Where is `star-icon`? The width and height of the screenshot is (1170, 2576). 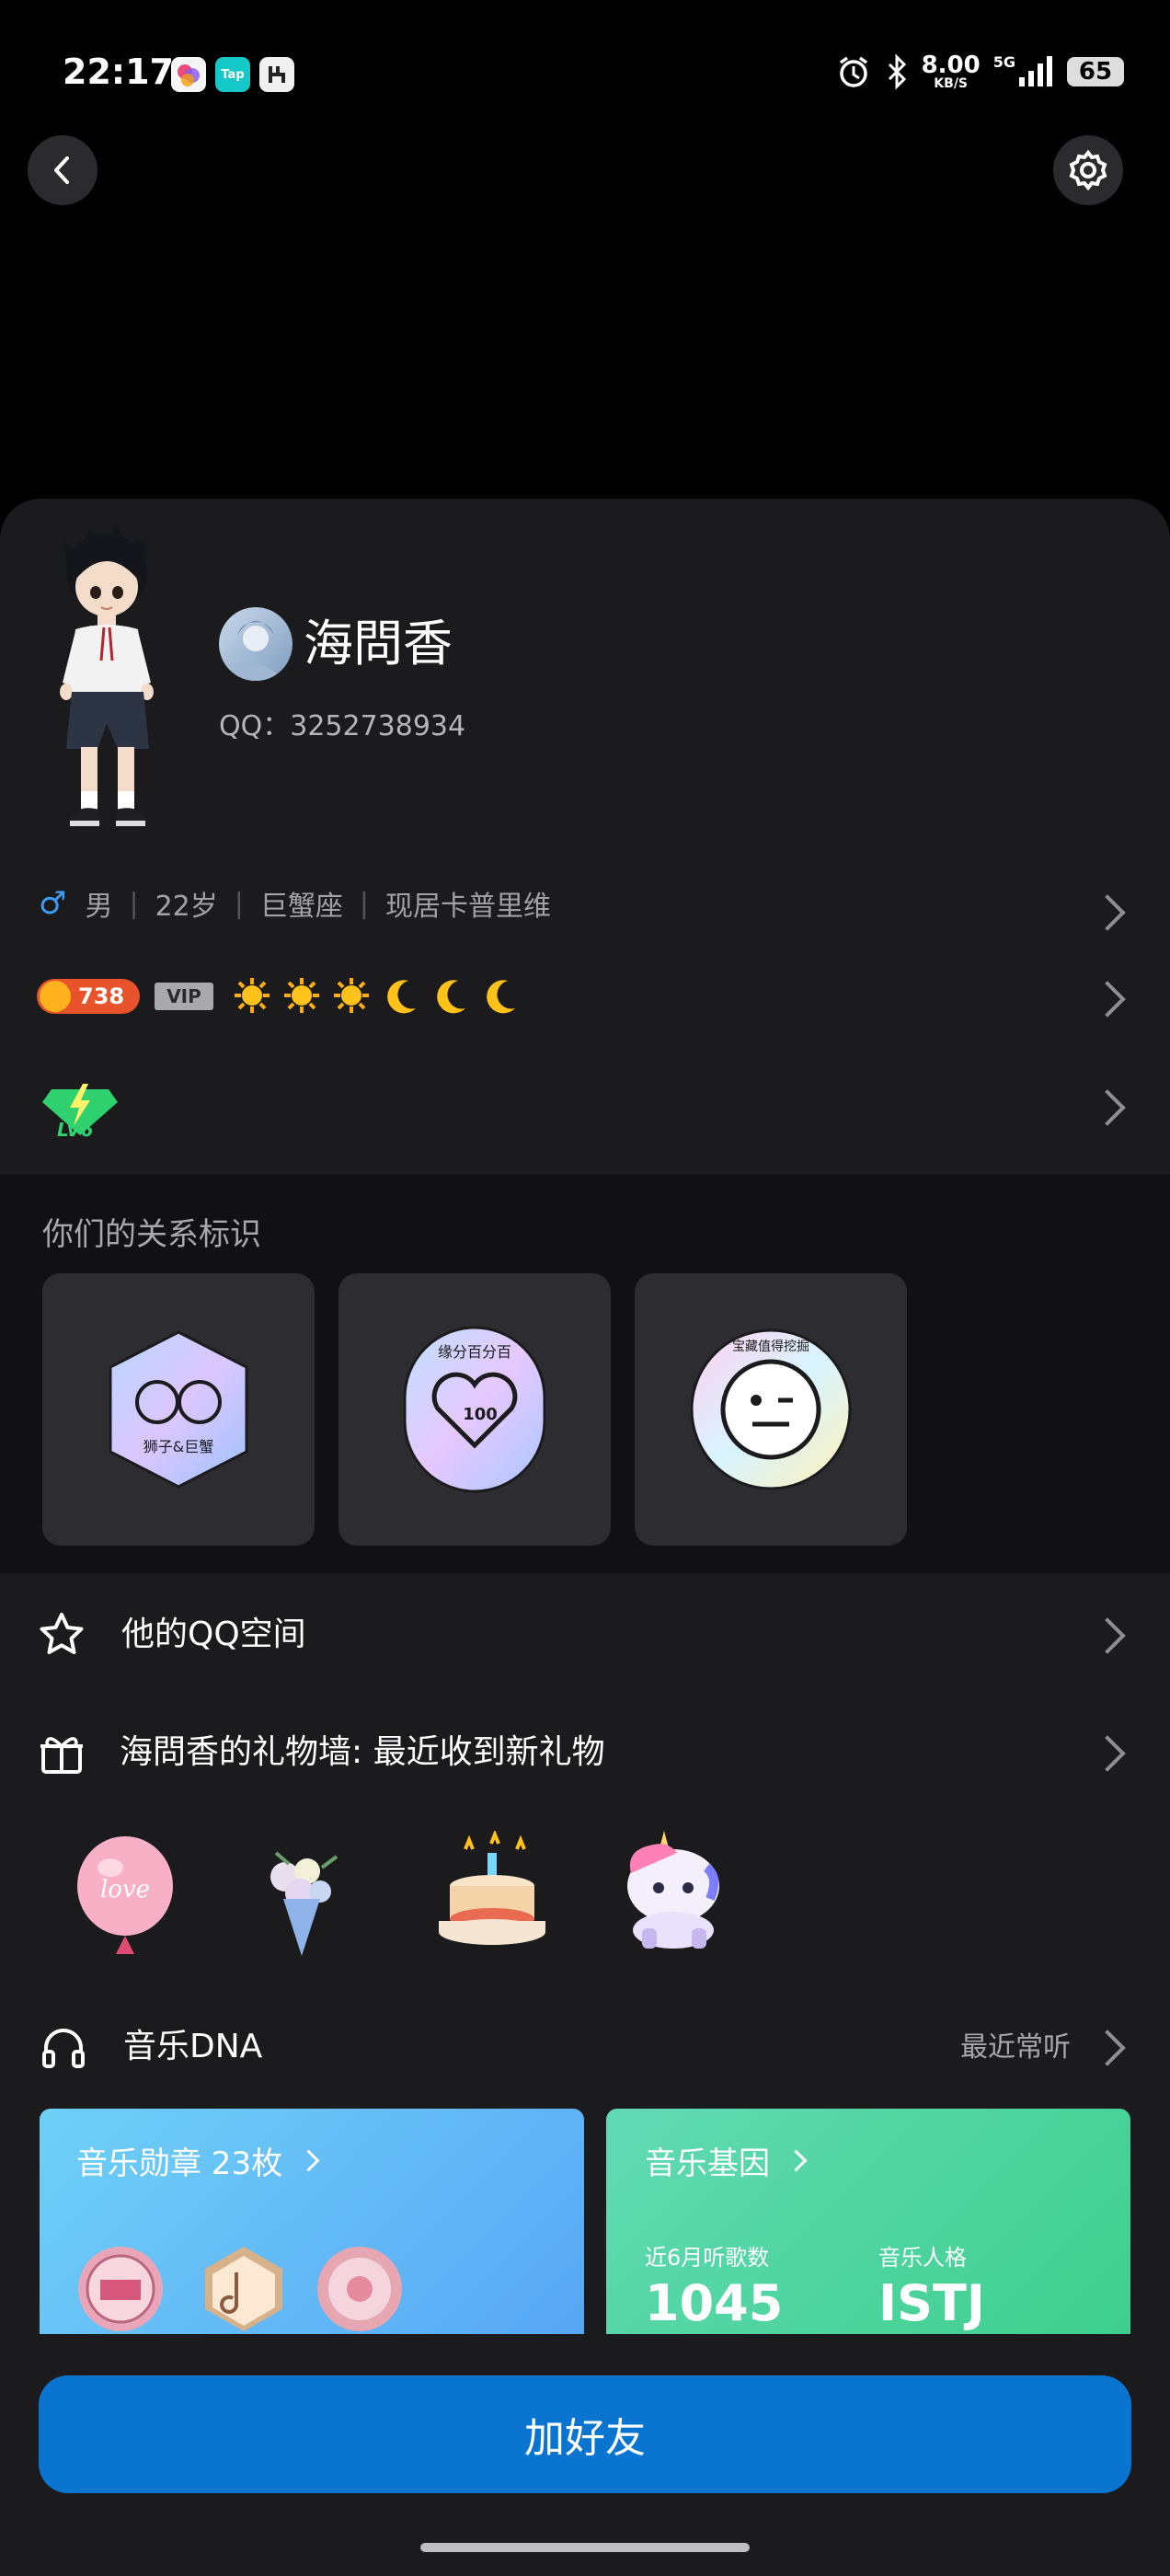 star-icon is located at coordinates (61, 1636).